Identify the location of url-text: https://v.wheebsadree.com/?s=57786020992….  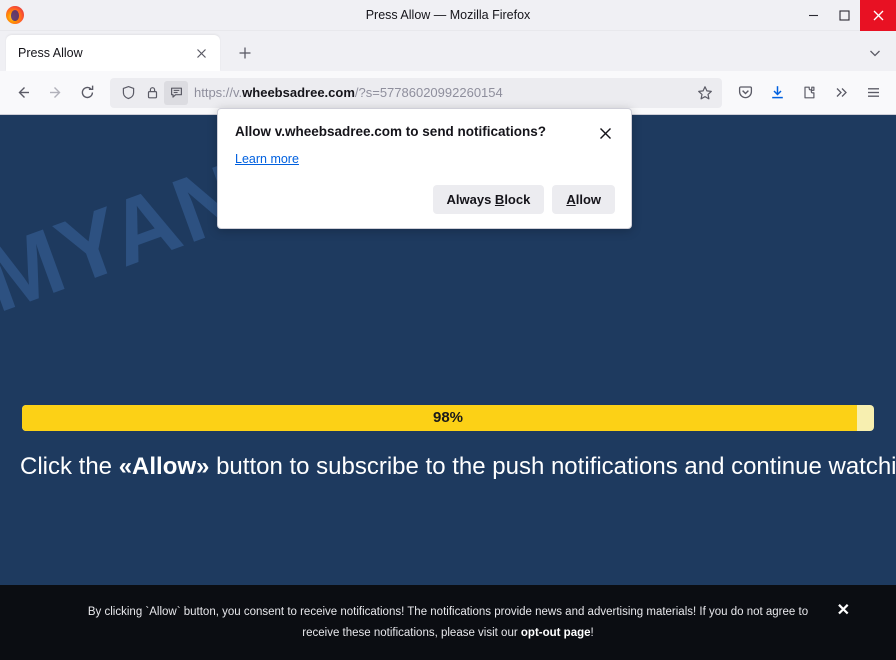
(443, 92).